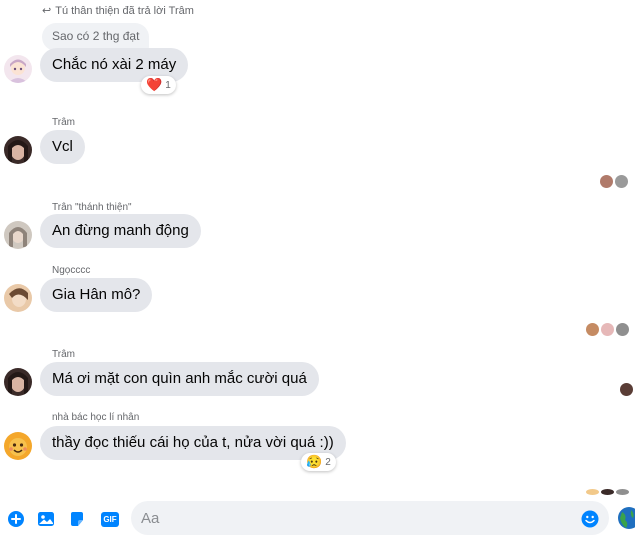 The image size is (635, 539). What do you see at coordinates (626, 518) in the screenshot?
I see `globe-icon` at bounding box center [626, 518].